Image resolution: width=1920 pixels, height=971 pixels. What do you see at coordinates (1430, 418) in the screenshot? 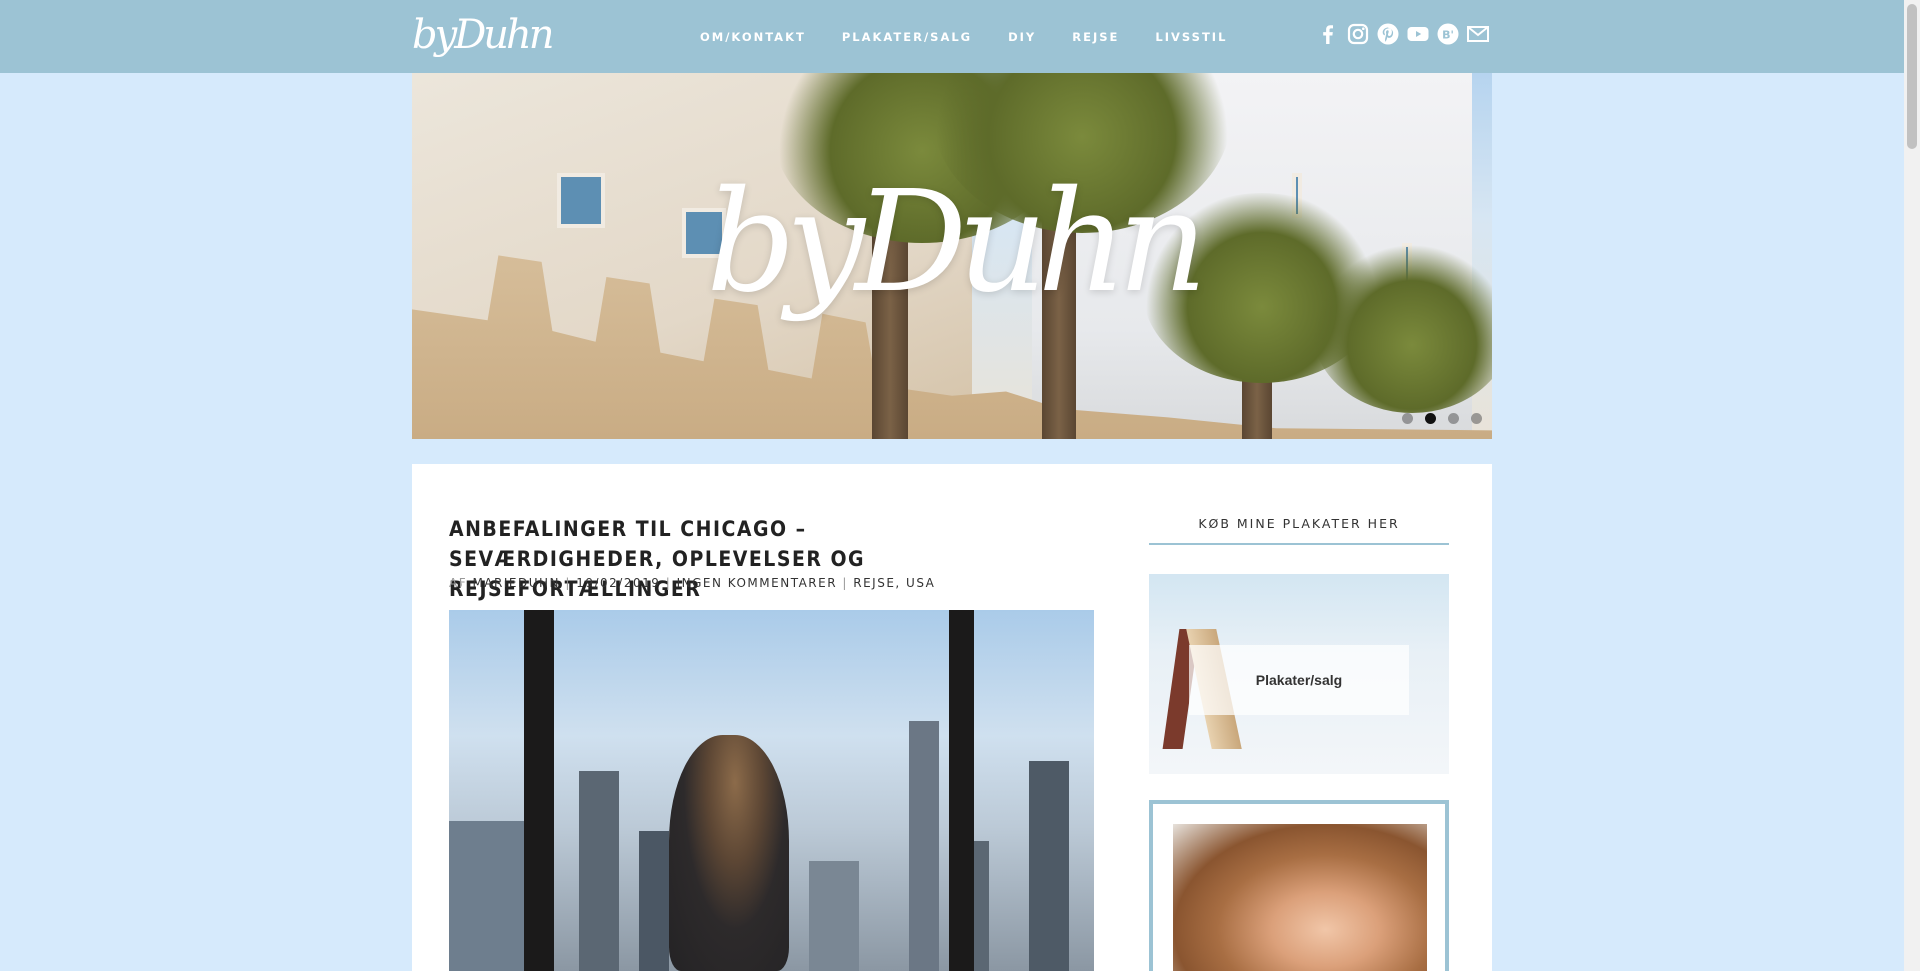
I see `slider-dot-active` at bounding box center [1430, 418].